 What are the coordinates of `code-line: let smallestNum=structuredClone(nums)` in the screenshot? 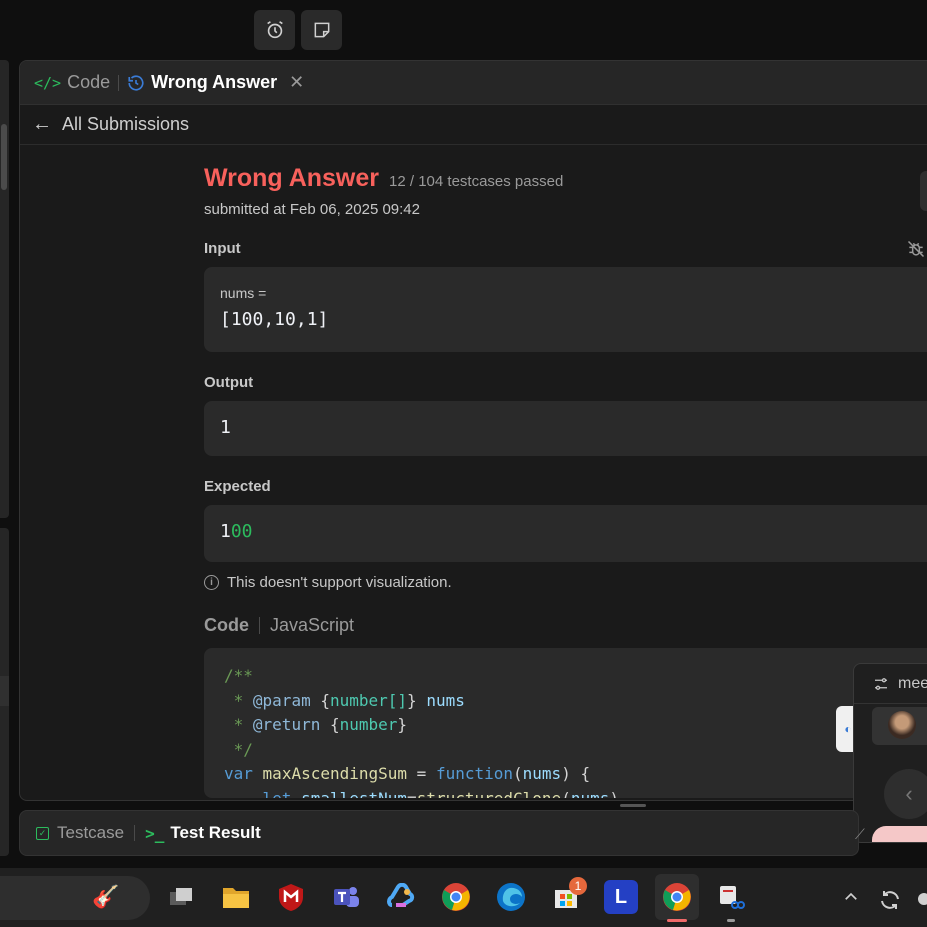 It's located at (440, 793).